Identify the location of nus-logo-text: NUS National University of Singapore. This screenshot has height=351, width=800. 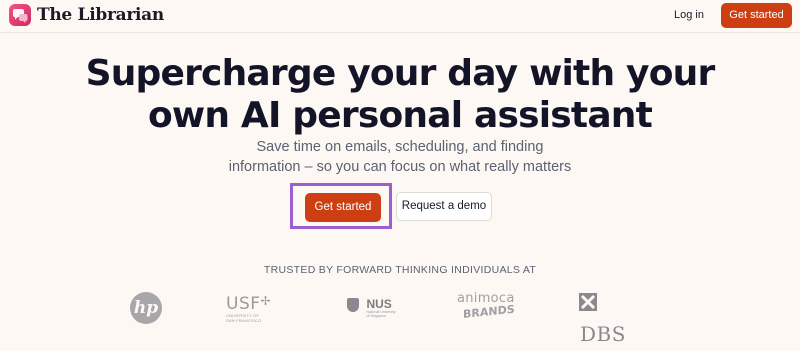
(380, 308).